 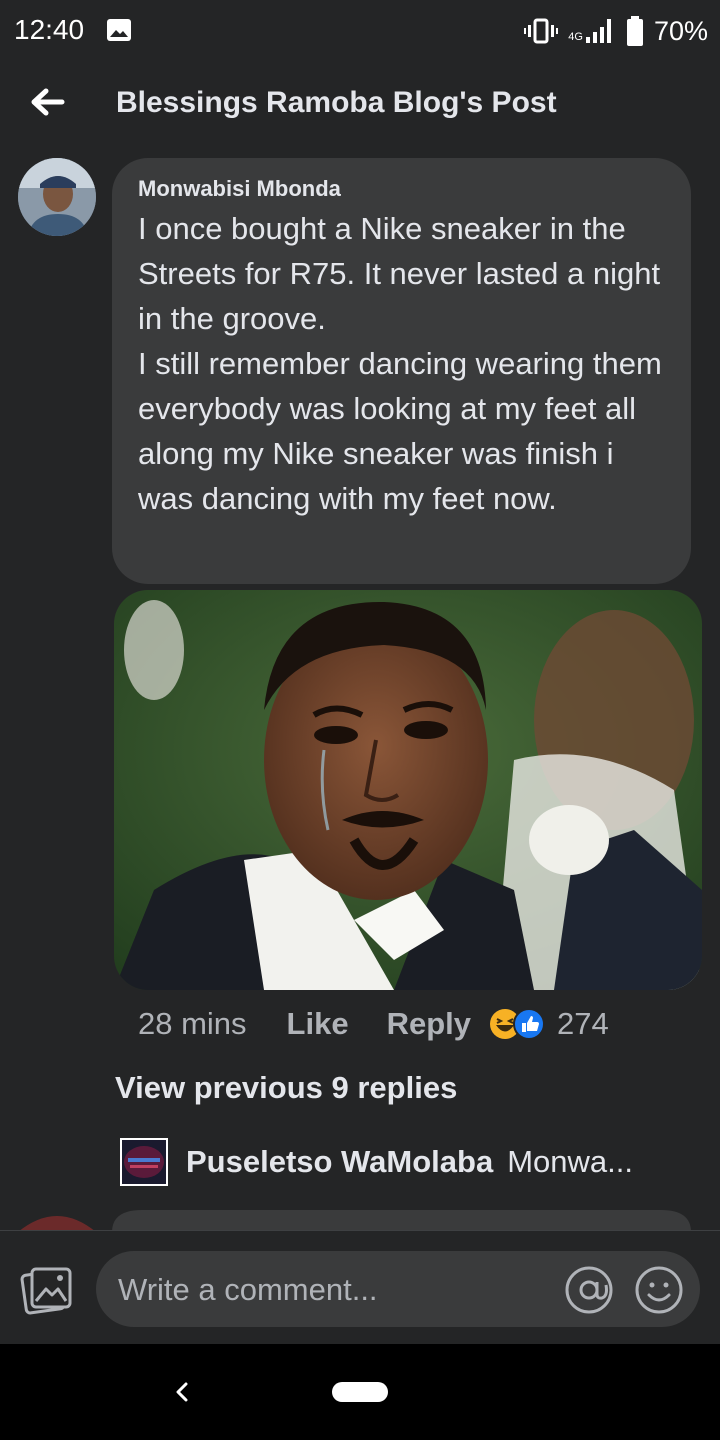 What do you see at coordinates (339, 1162) in the screenshot?
I see `reply-author: Puseletso WaMolaba` at bounding box center [339, 1162].